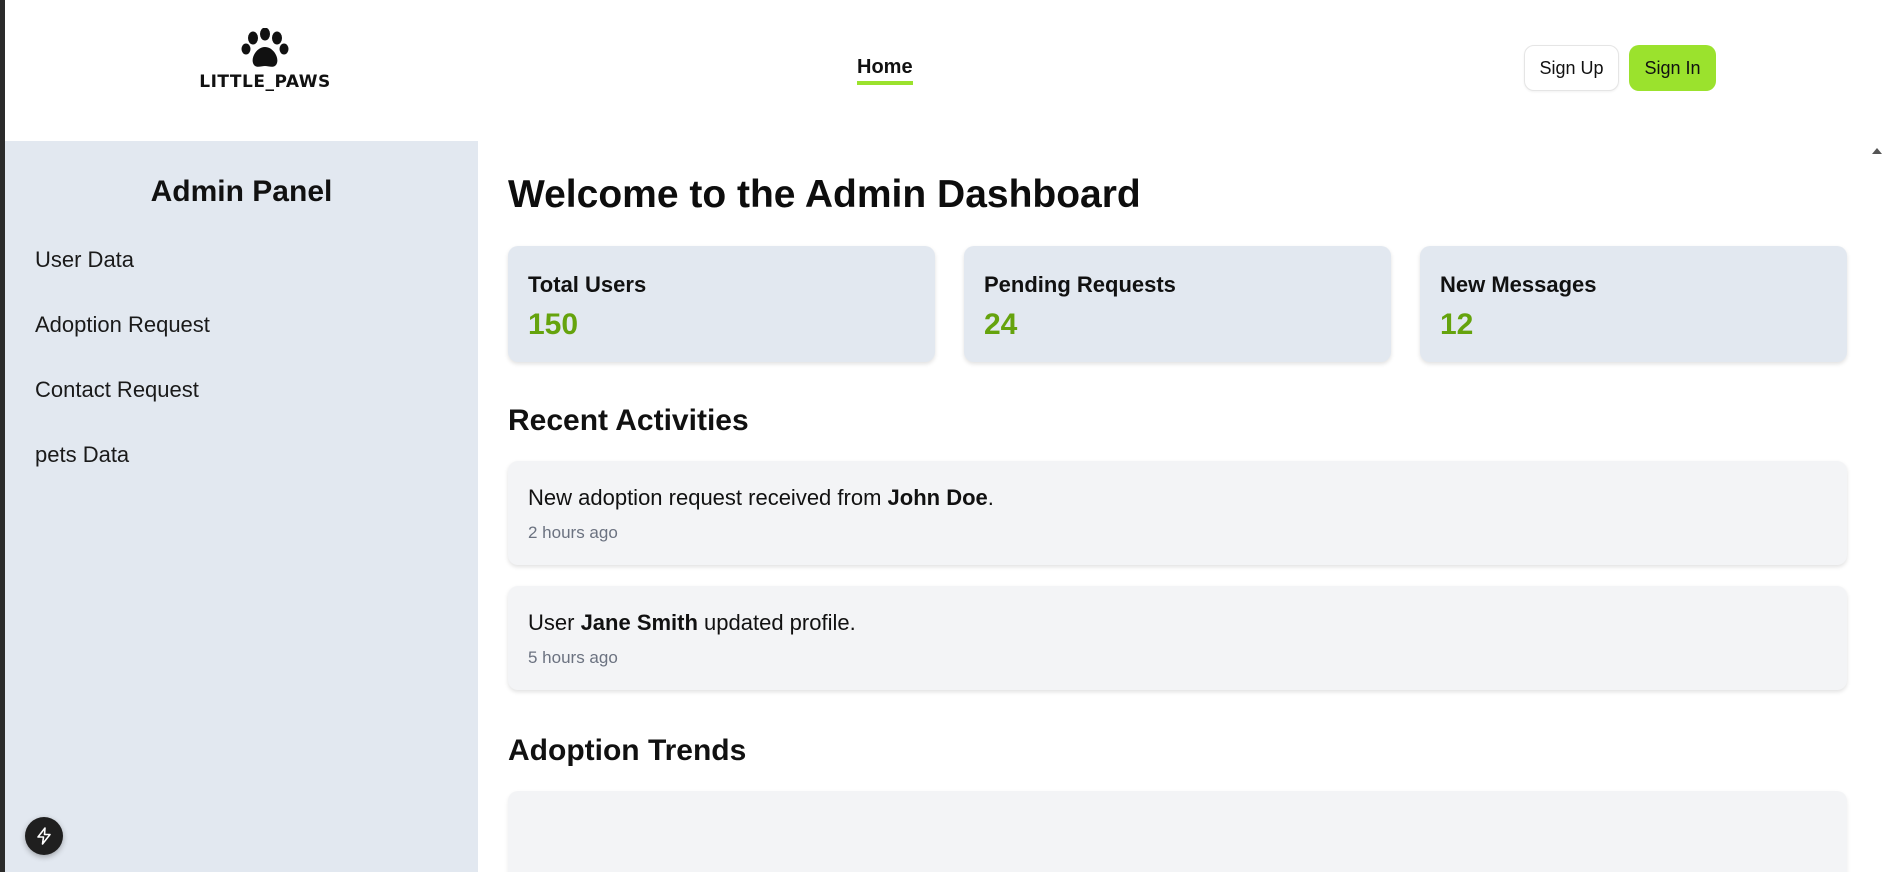  What do you see at coordinates (84, 260) in the screenshot?
I see `sidebar-item-user-data: User Data` at bounding box center [84, 260].